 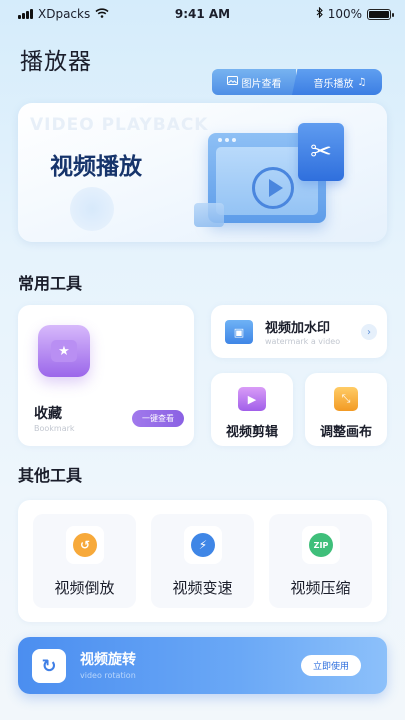 What do you see at coordinates (380, 14) in the screenshot?
I see `battery-icon` at bounding box center [380, 14].